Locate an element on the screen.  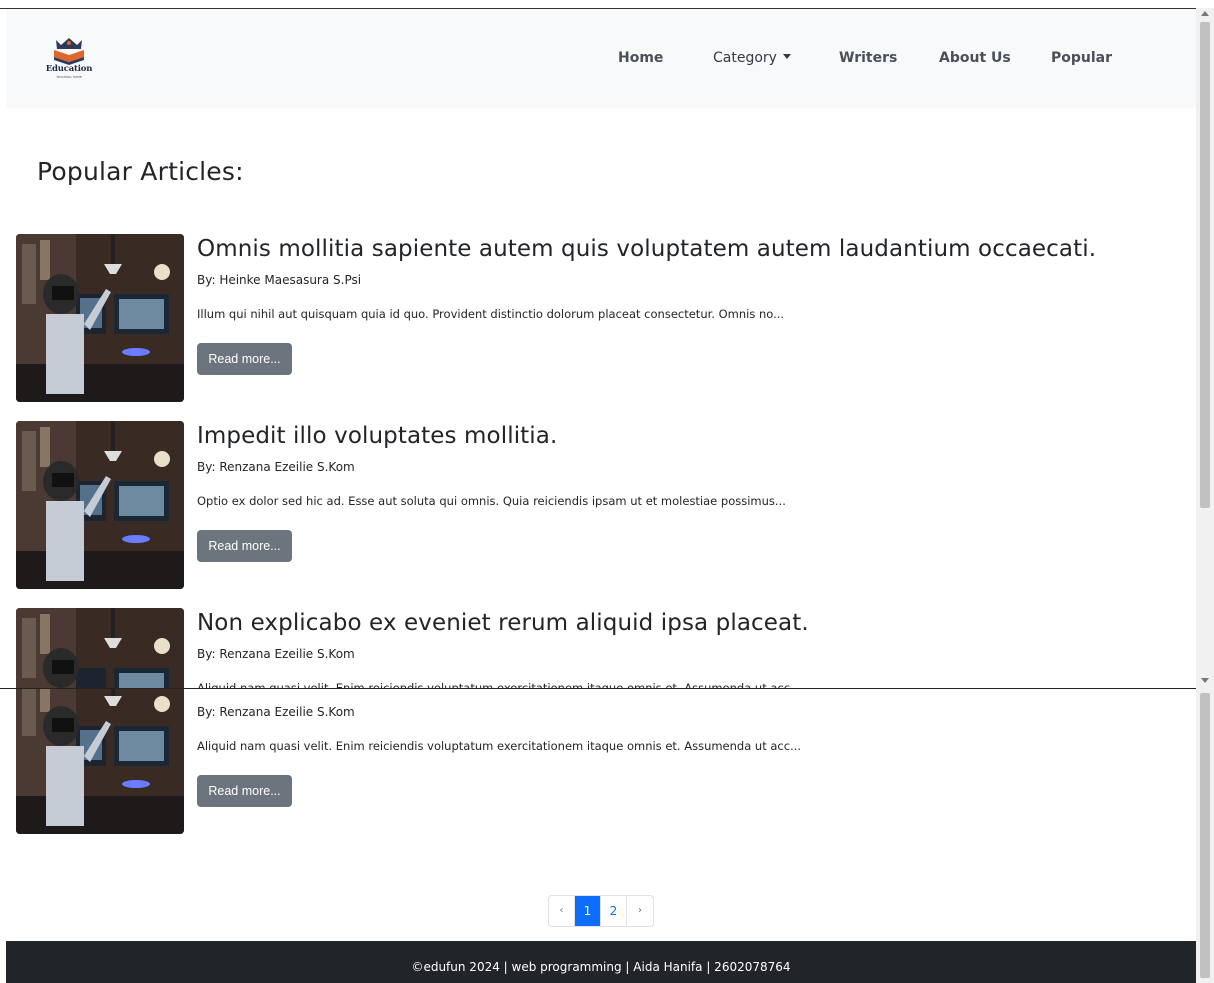
scrollbar is located at coordinates (1205, 495).